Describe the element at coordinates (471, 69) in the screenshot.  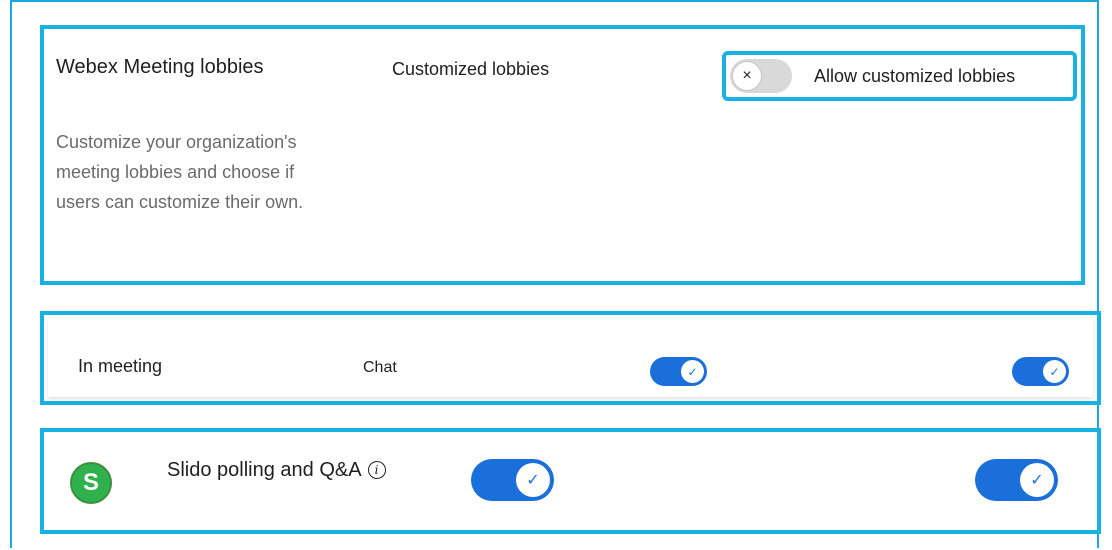
I see `customized-lobbies-label: Customized lobbies` at that location.